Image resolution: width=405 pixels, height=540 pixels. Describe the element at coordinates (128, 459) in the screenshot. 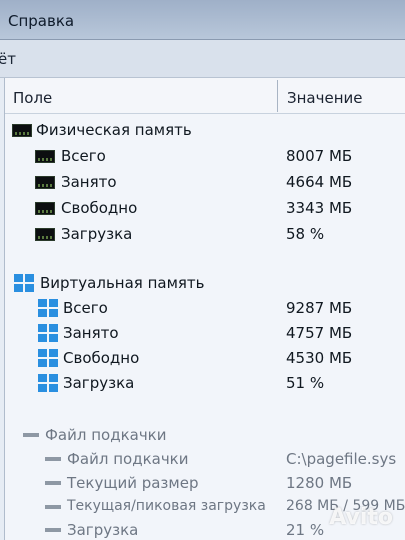

I see `row-label: Файл подкачки` at that location.